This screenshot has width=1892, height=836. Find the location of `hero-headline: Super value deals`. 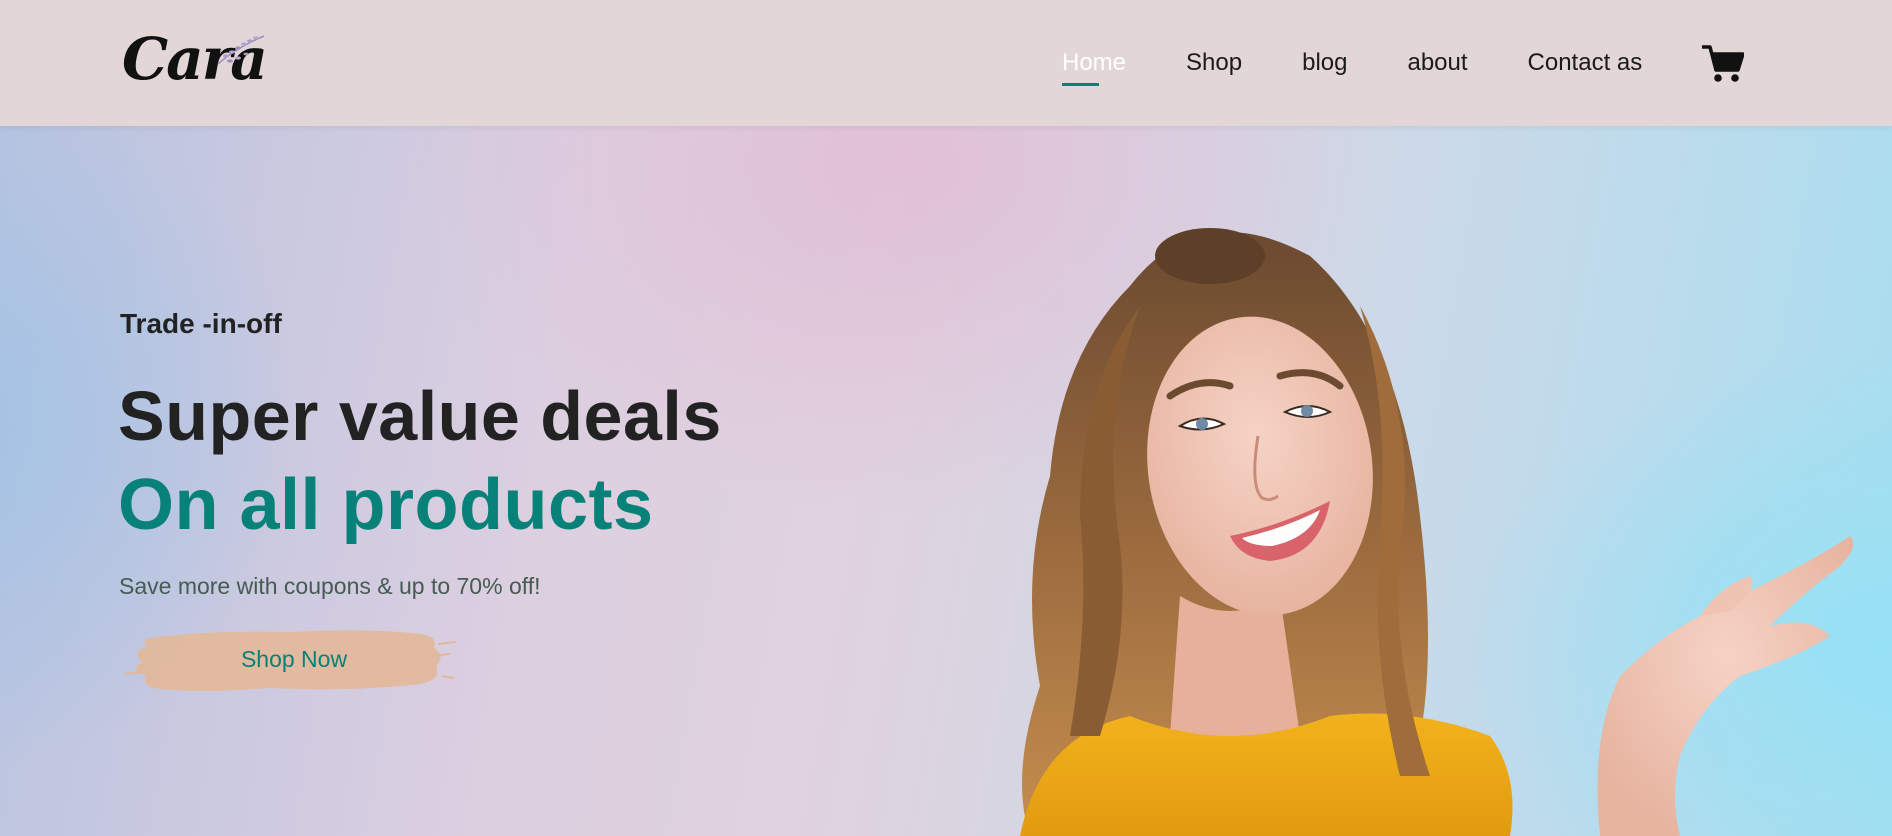

hero-headline: Super value deals is located at coordinates (420, 416).